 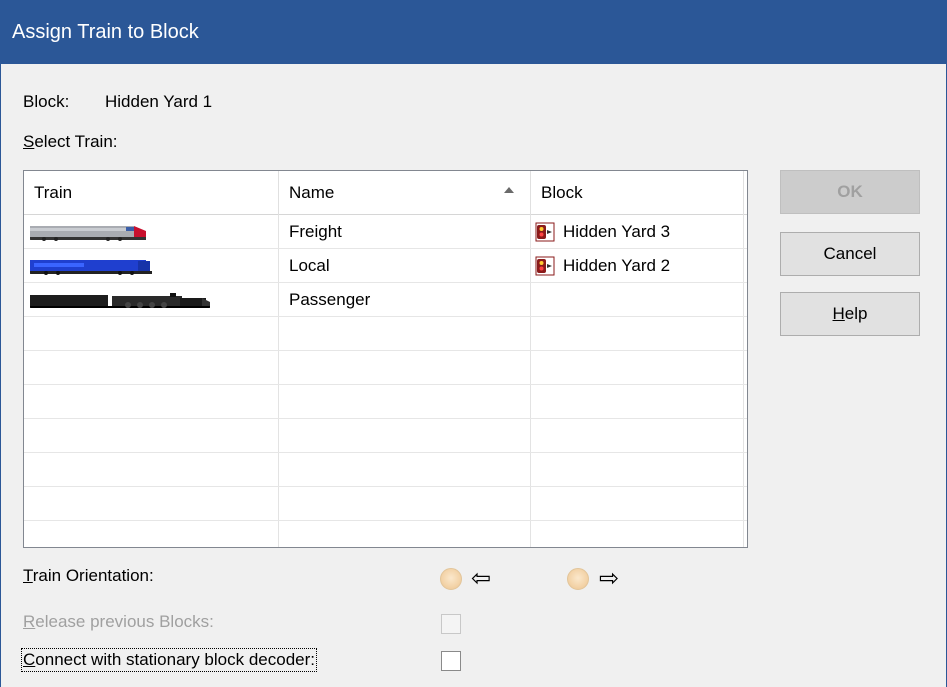 I want to click on connect-decoder-checkbox, so click(x=451, y=661).